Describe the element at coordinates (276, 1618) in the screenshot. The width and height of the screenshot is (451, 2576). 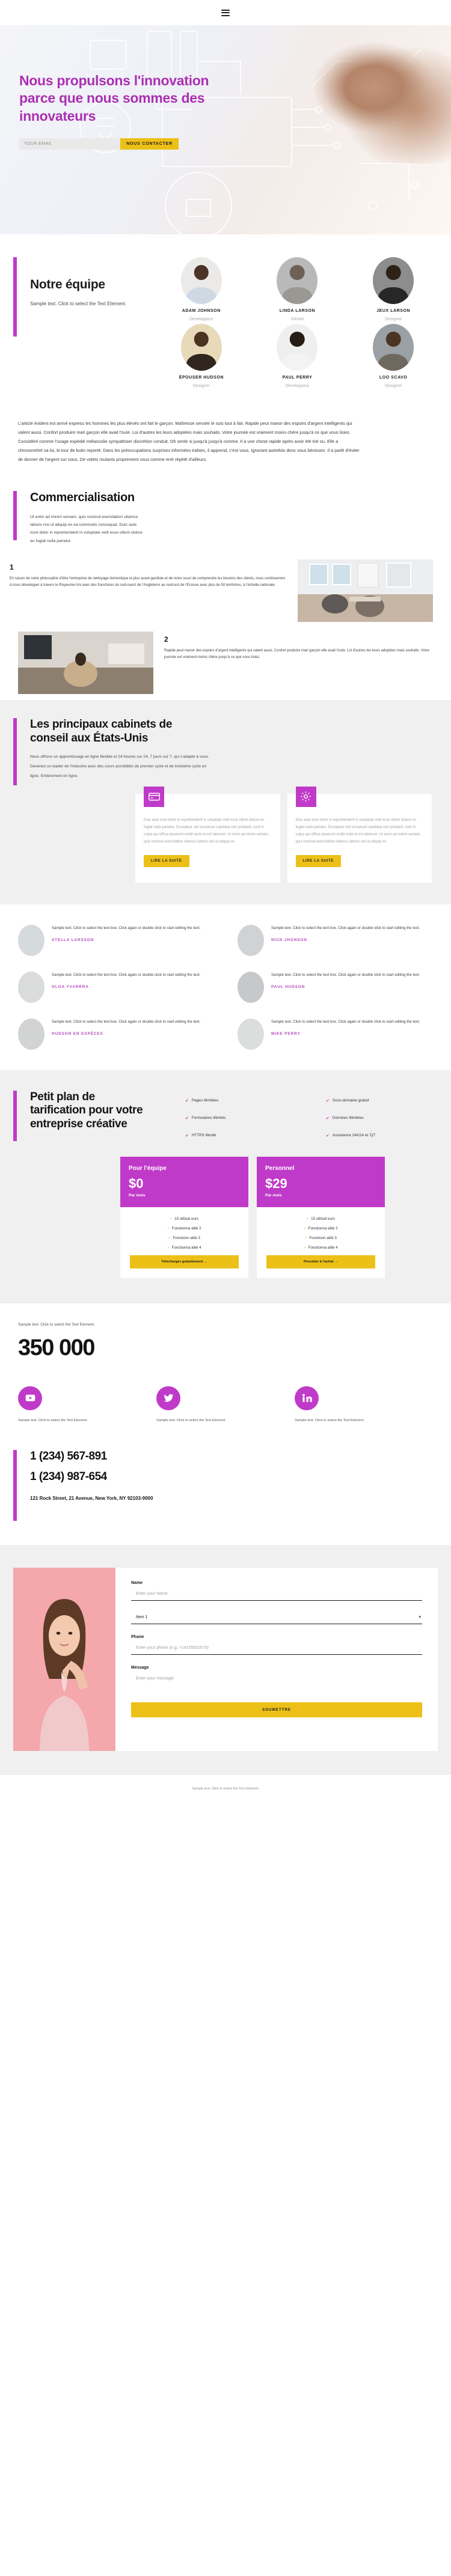
I see `item-select: Item 1 ▾` at that location.